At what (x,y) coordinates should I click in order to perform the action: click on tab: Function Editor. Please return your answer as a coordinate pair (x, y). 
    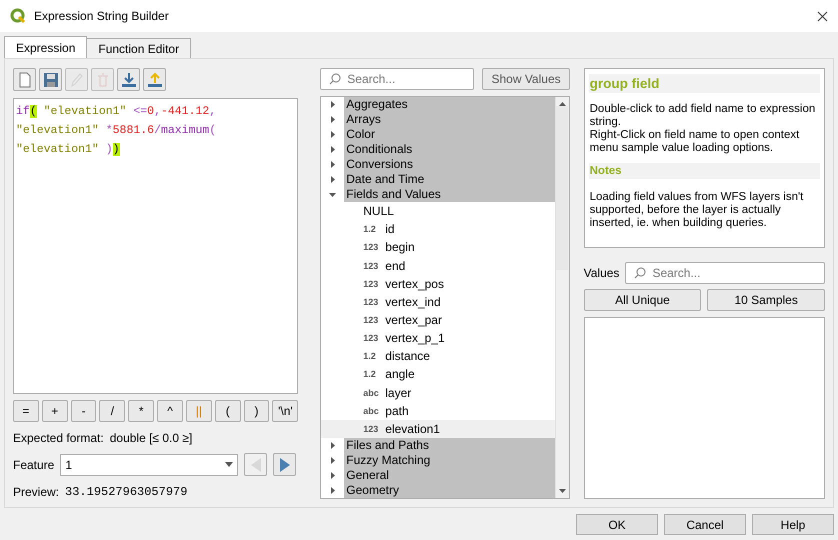
    Looking at the image, I should click on (139, 48).